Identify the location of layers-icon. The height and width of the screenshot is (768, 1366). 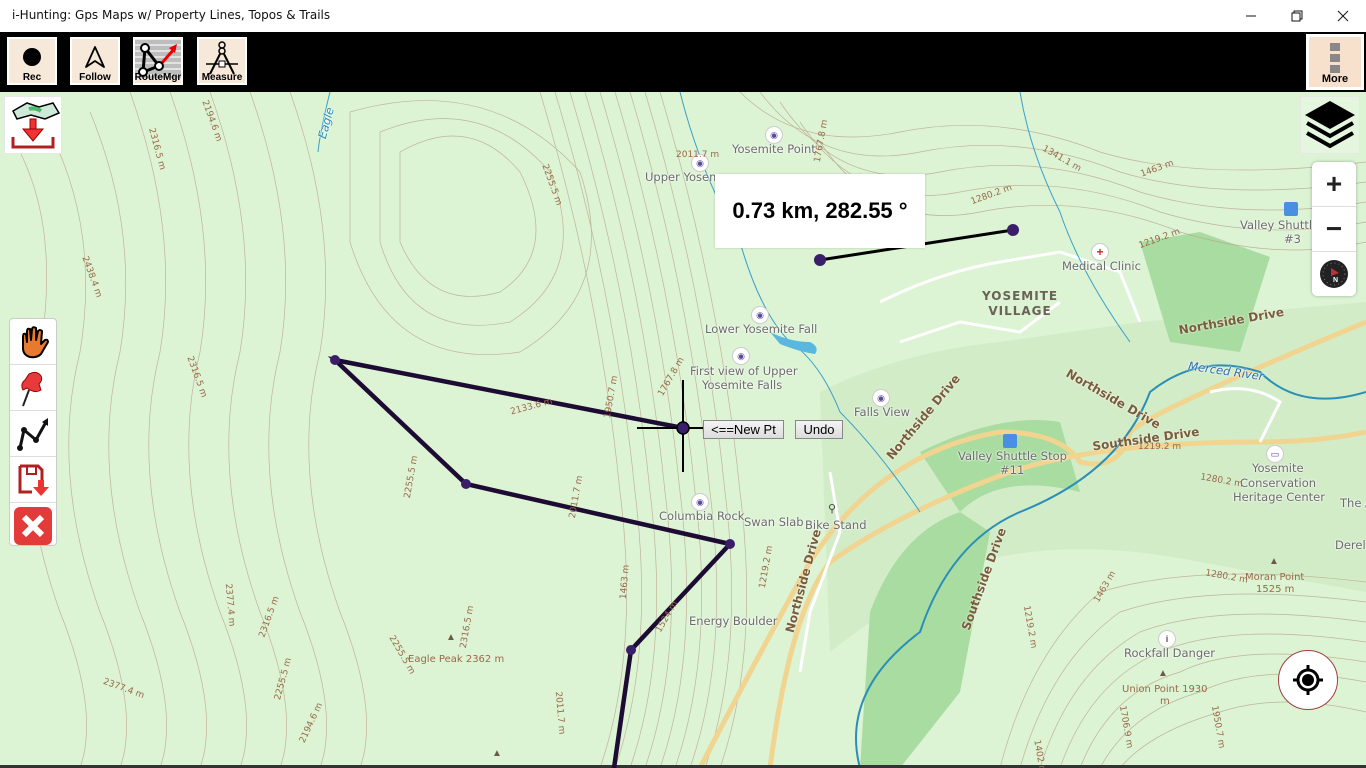
(1330, 125).